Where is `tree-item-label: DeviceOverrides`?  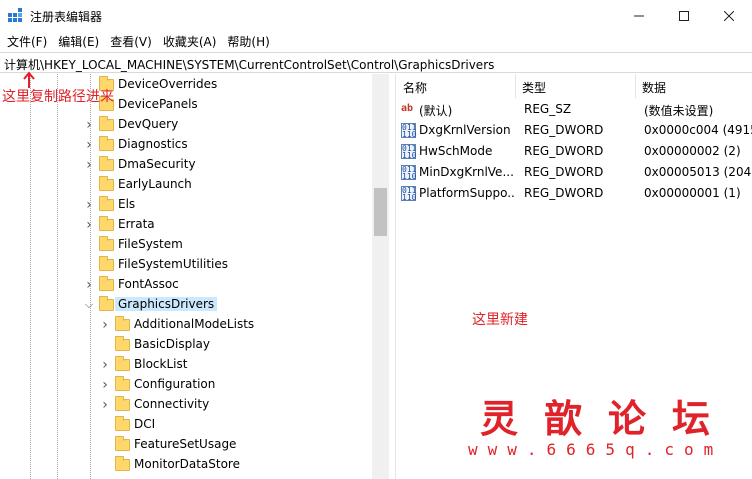
tree-item-label: DeviceOverrides is located at coordinates (168, 84).